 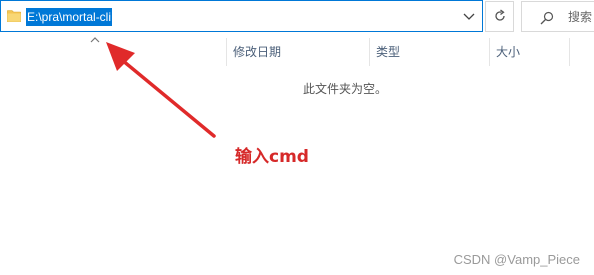 I want to click on chevron-down-icon, so click(x=469, y=16).